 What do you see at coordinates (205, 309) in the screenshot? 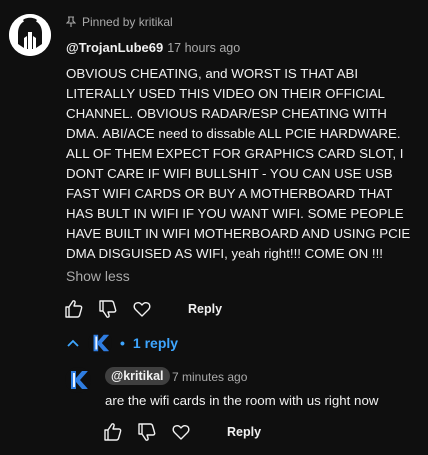
I see `reply-button: Reply` at bounding box center [205, 309].